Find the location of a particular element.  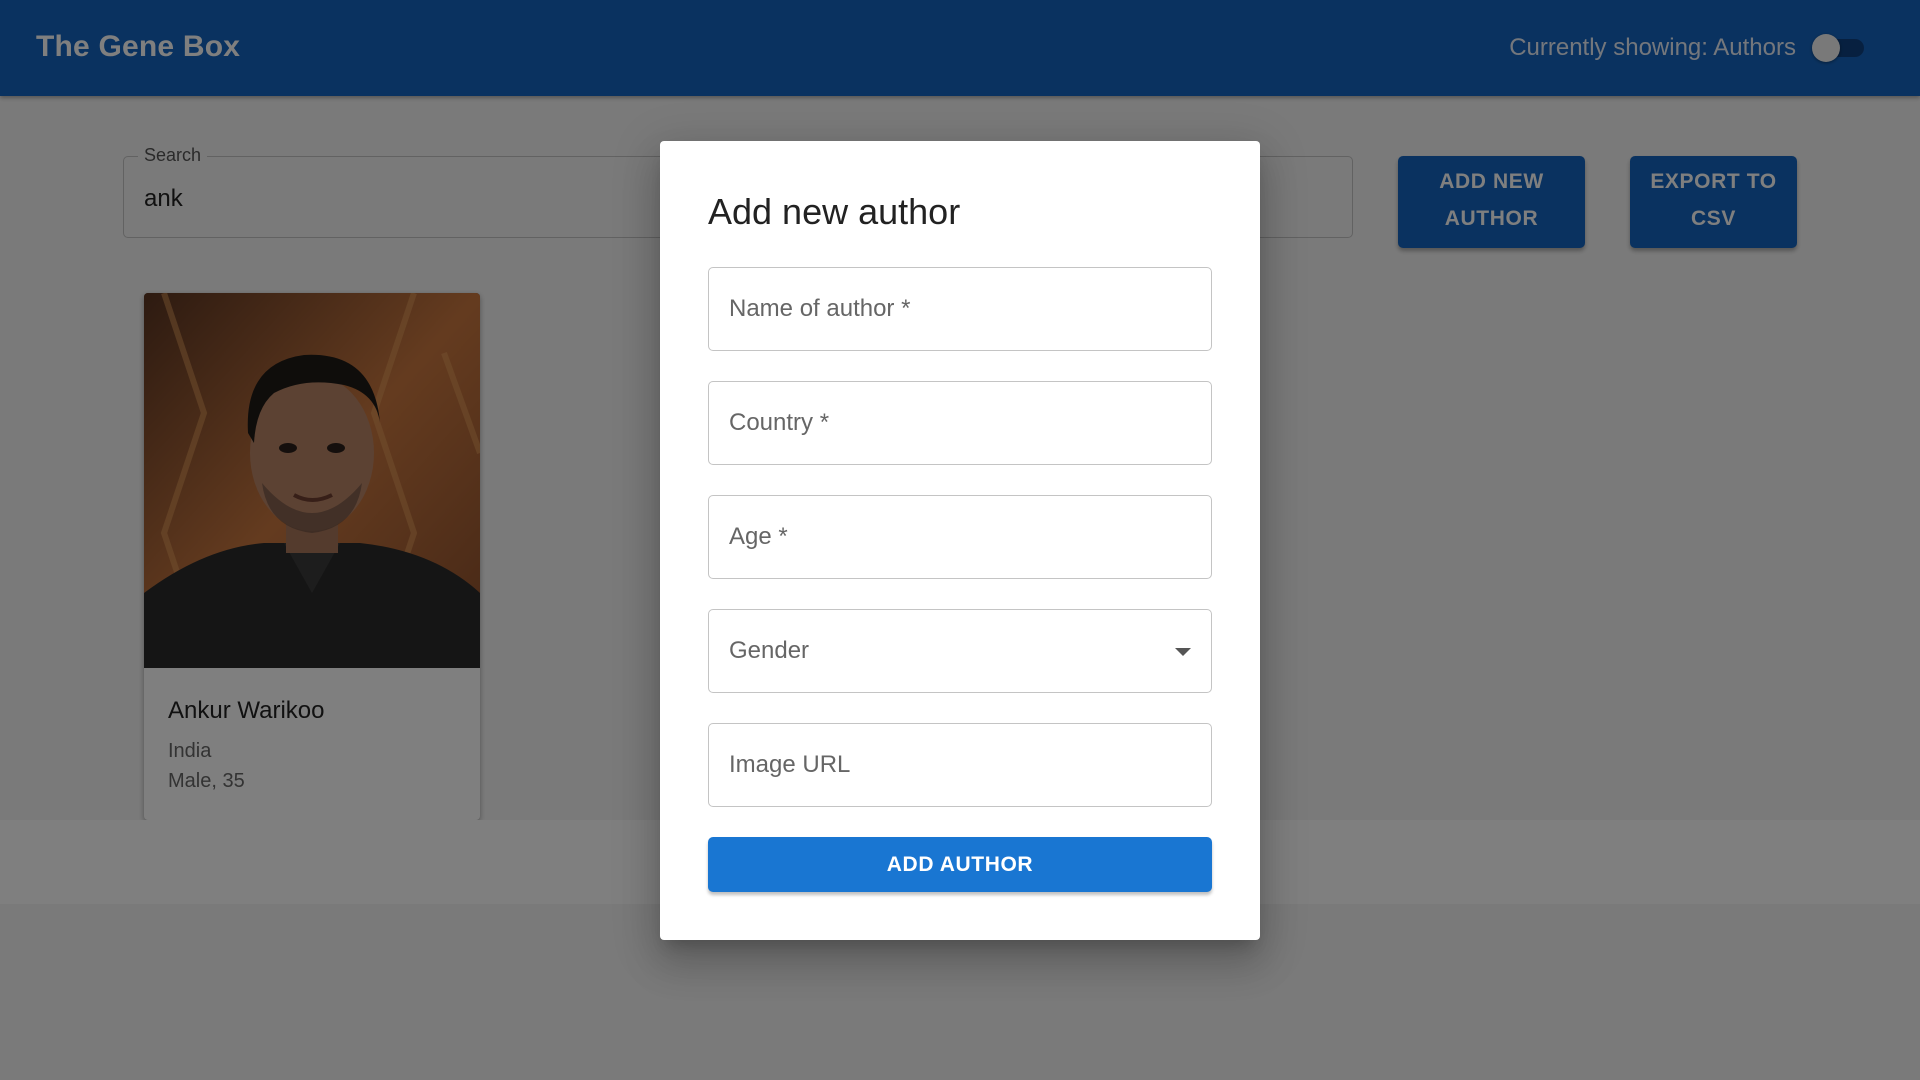

name-of-author-label: Name of author * is located at coordinates (820, 308).